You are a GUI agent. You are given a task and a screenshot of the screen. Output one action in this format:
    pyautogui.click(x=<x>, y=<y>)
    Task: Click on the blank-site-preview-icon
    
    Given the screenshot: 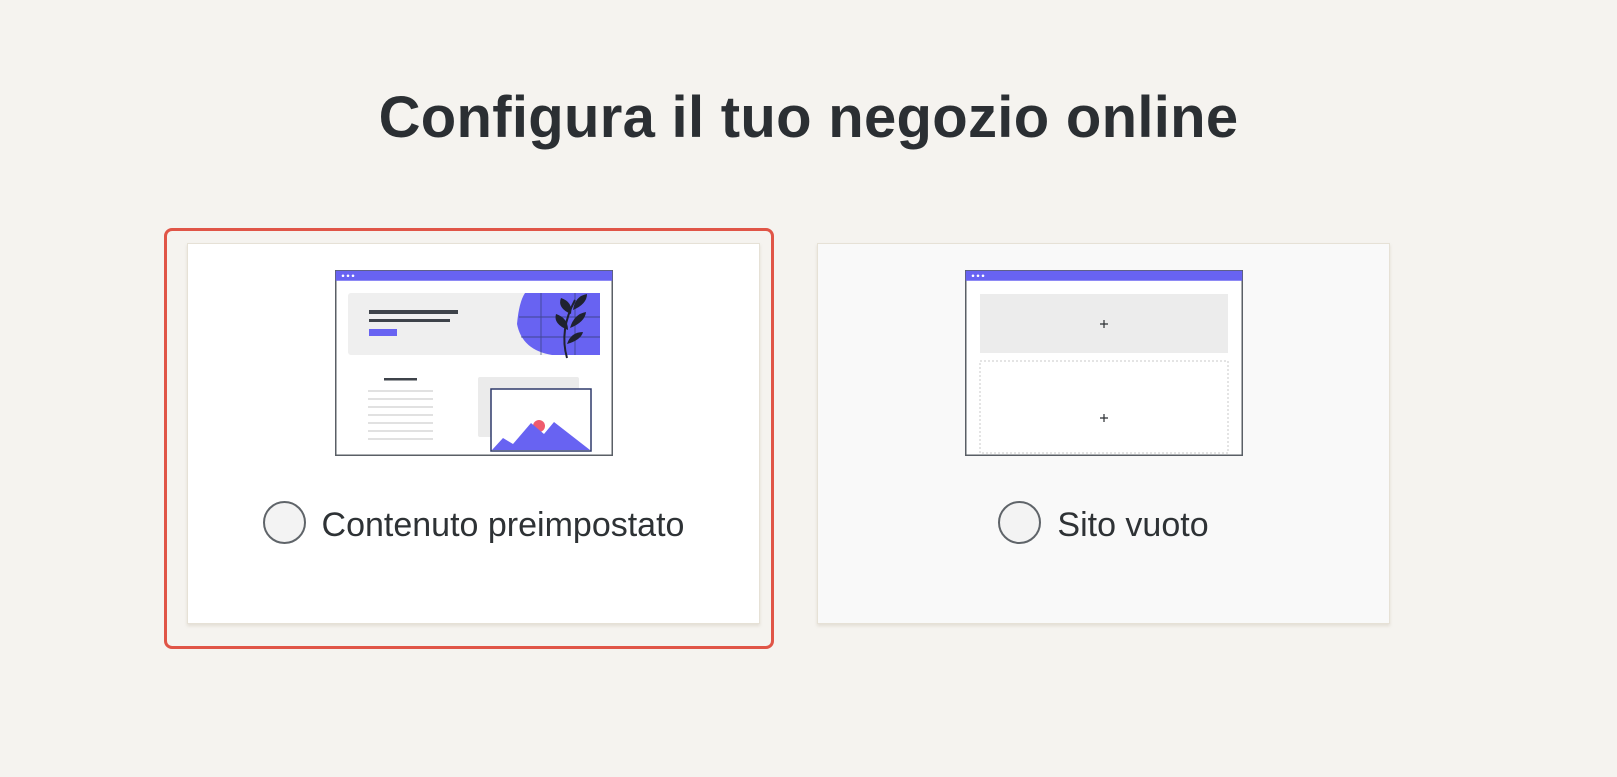 What is the action you would take?
    pyautogui.click(x=1104, y=363)
    